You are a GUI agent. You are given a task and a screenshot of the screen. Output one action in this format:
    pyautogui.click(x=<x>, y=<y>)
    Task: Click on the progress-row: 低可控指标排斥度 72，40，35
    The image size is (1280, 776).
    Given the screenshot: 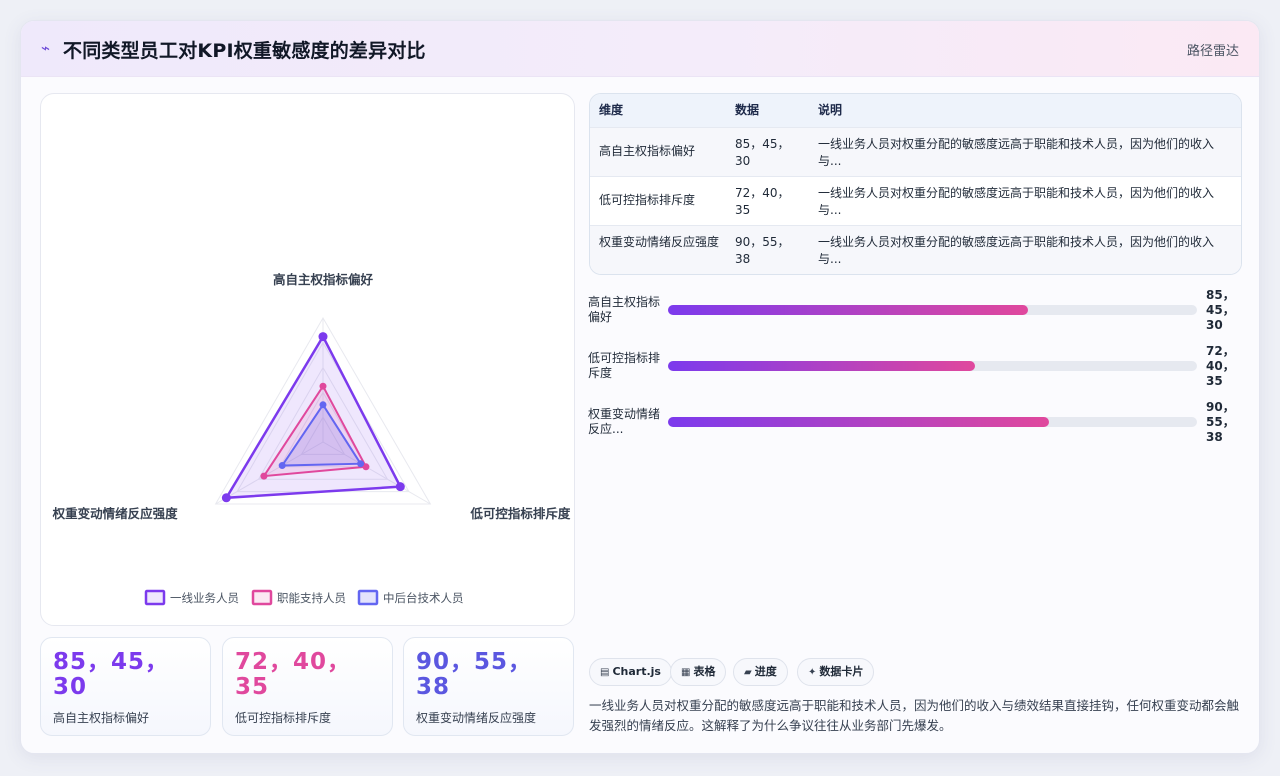 What is the action you would take?
    pyautogui.click(x=915, y=374)
    